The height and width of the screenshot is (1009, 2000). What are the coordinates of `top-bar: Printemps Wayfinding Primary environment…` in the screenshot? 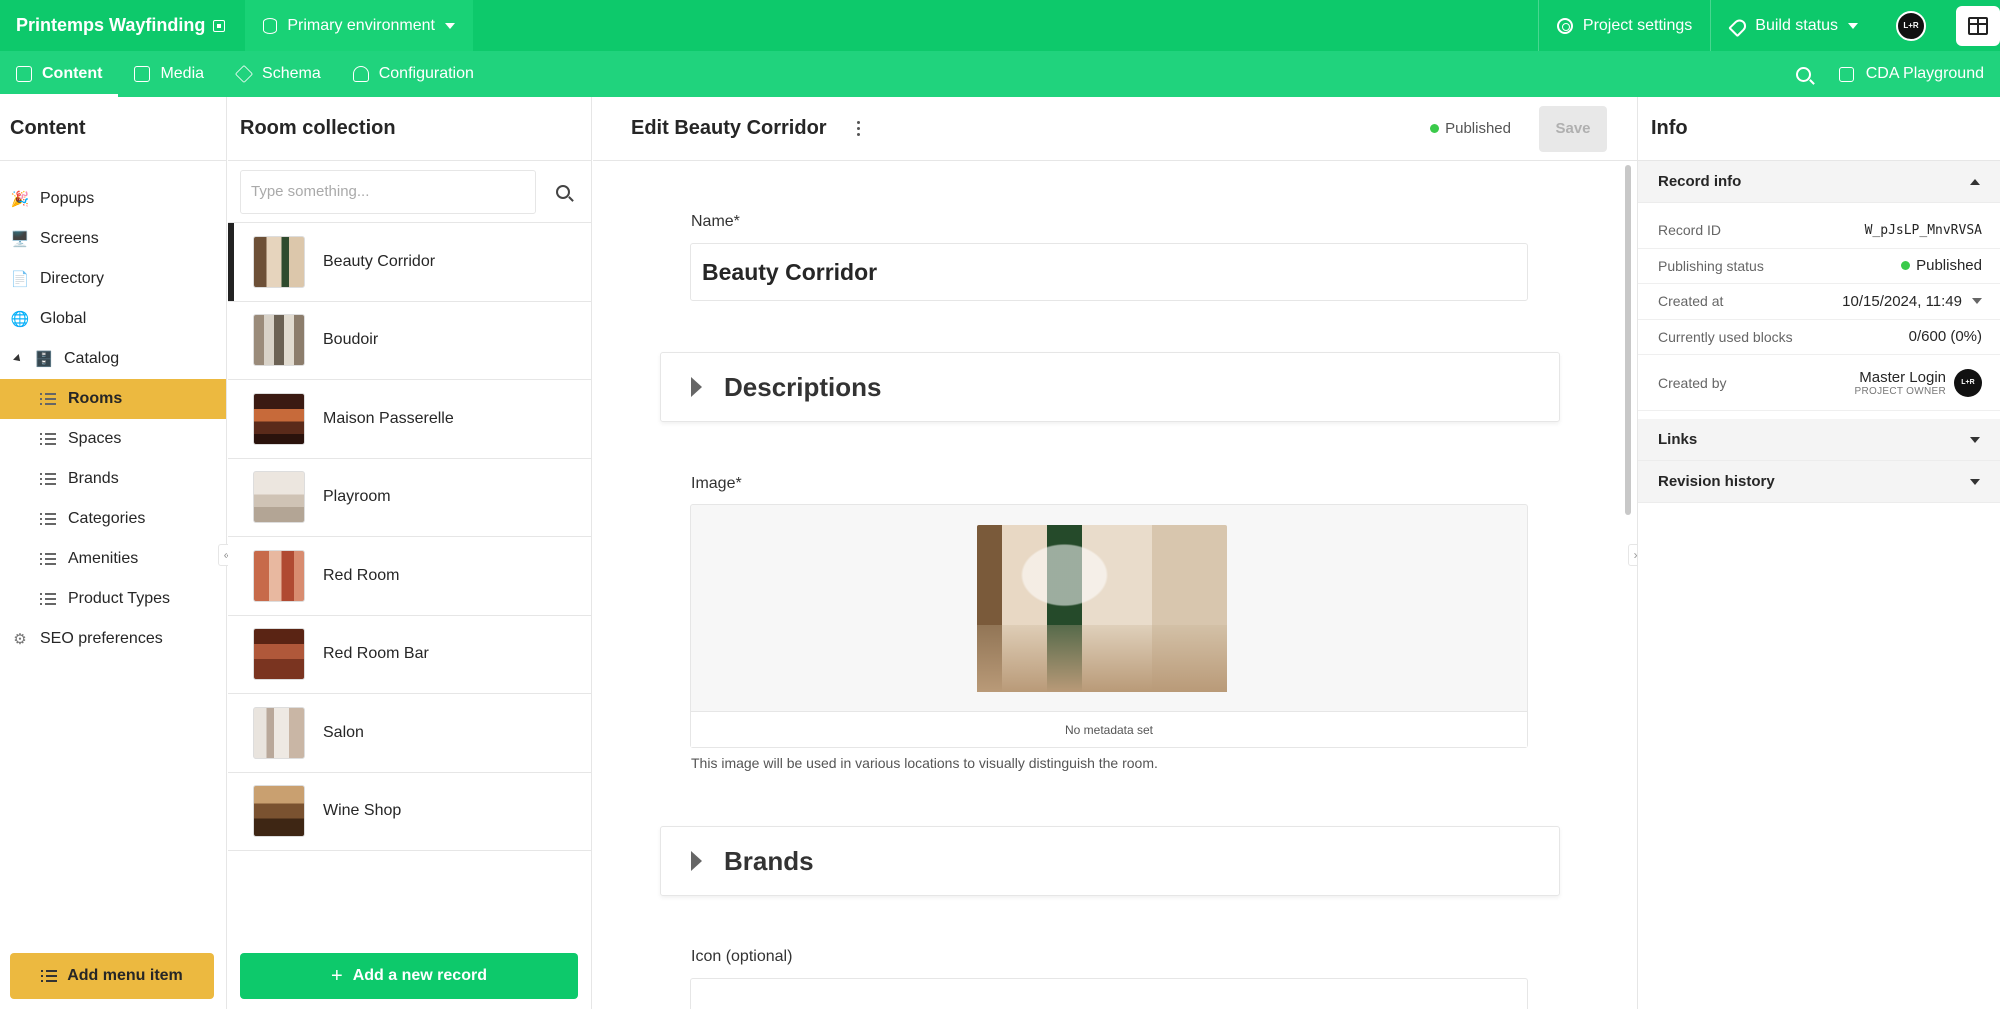 It's located at (1000, 25).